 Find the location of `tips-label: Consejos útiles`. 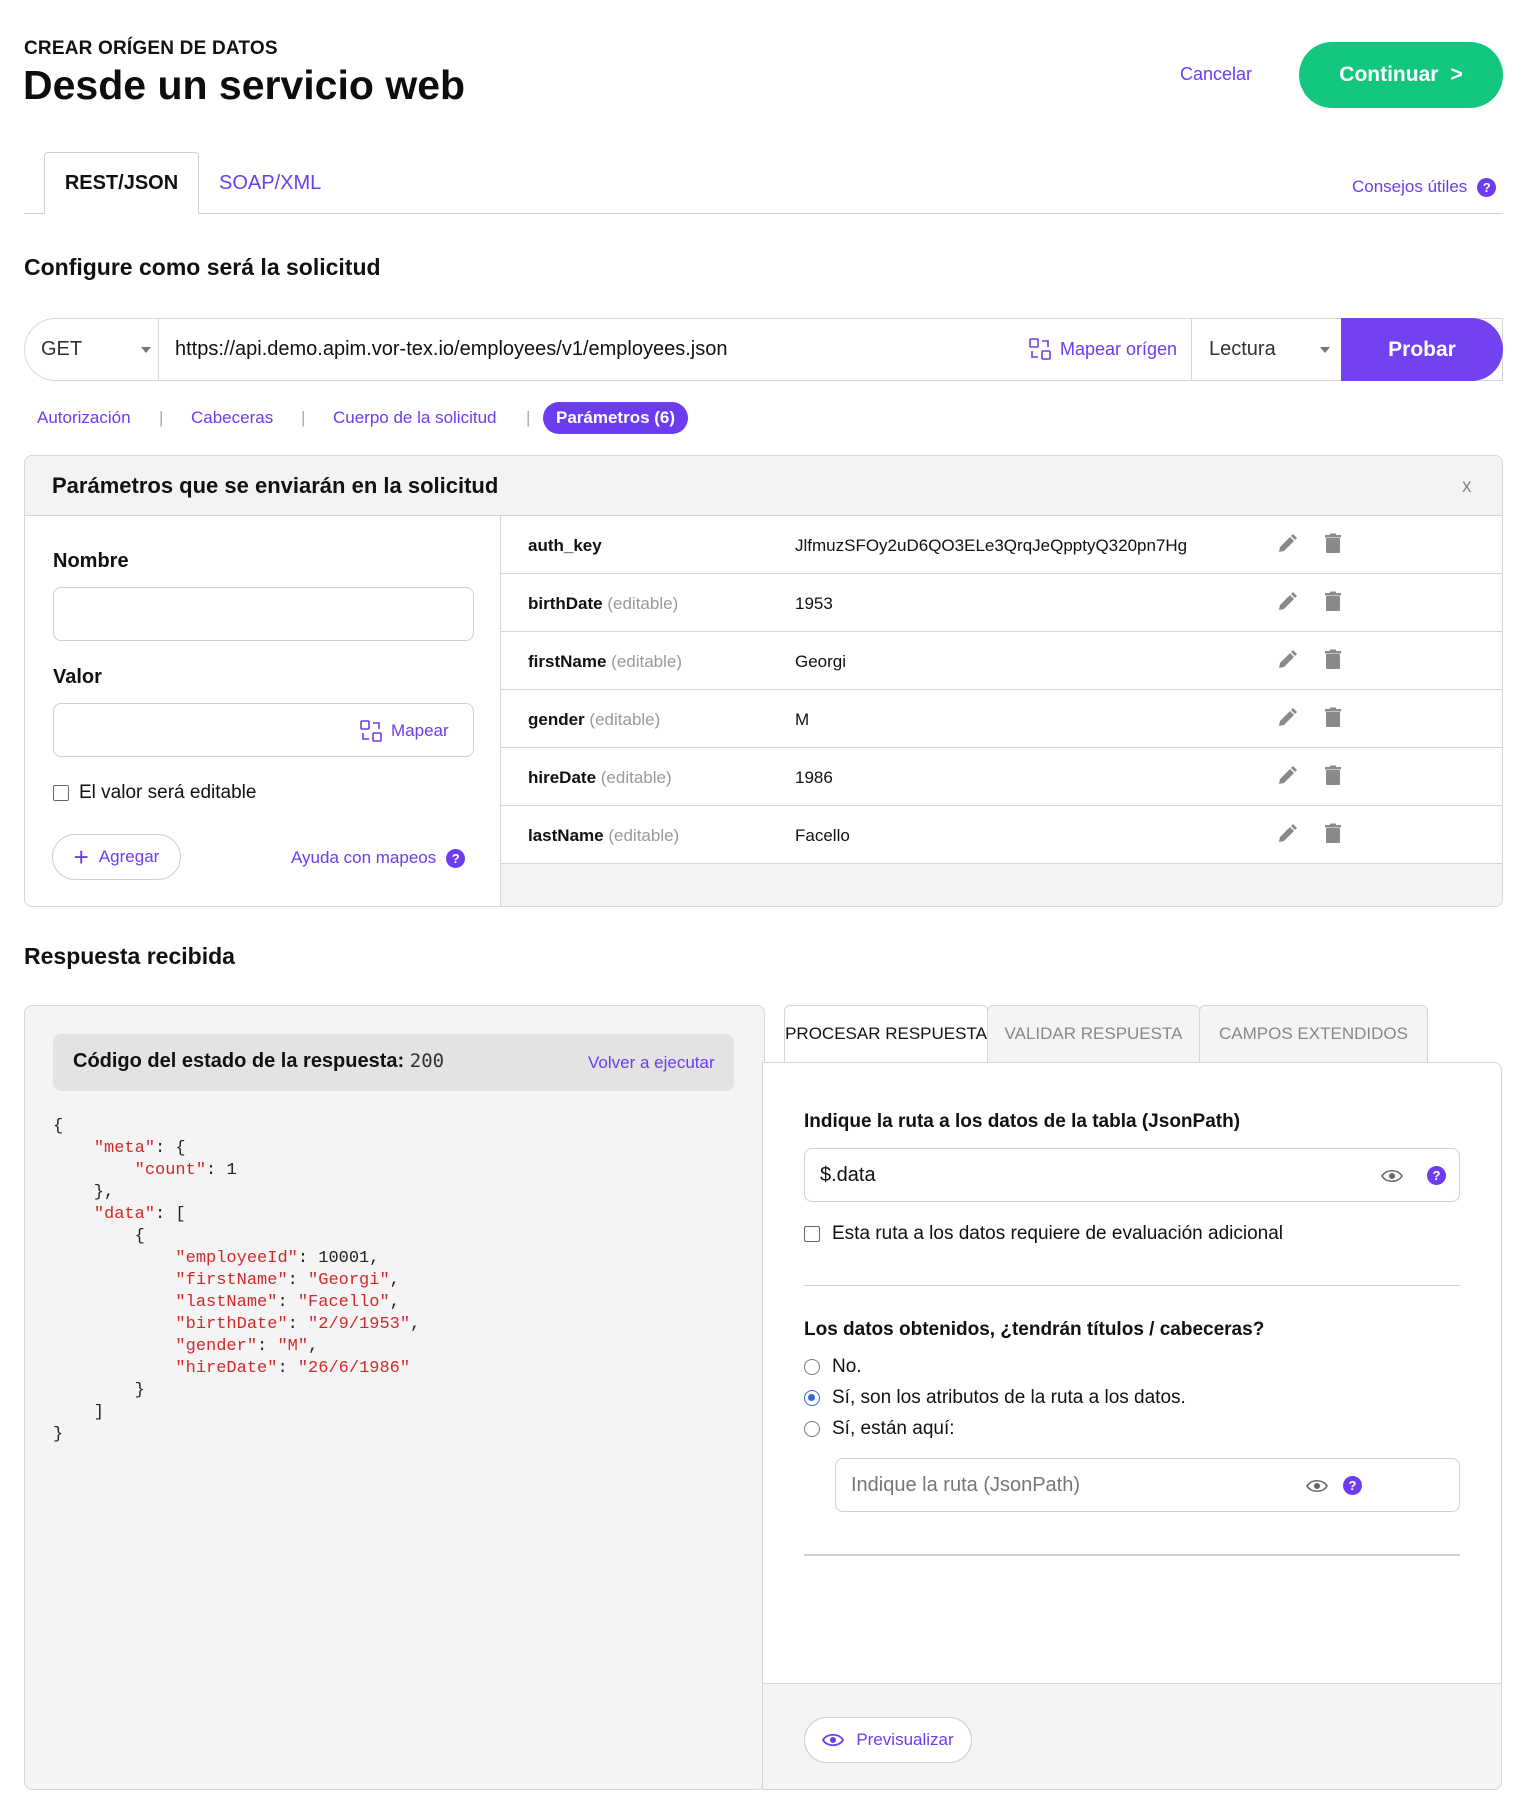

tips-label: Consejos útiles is located at coordinates (1410, 186).